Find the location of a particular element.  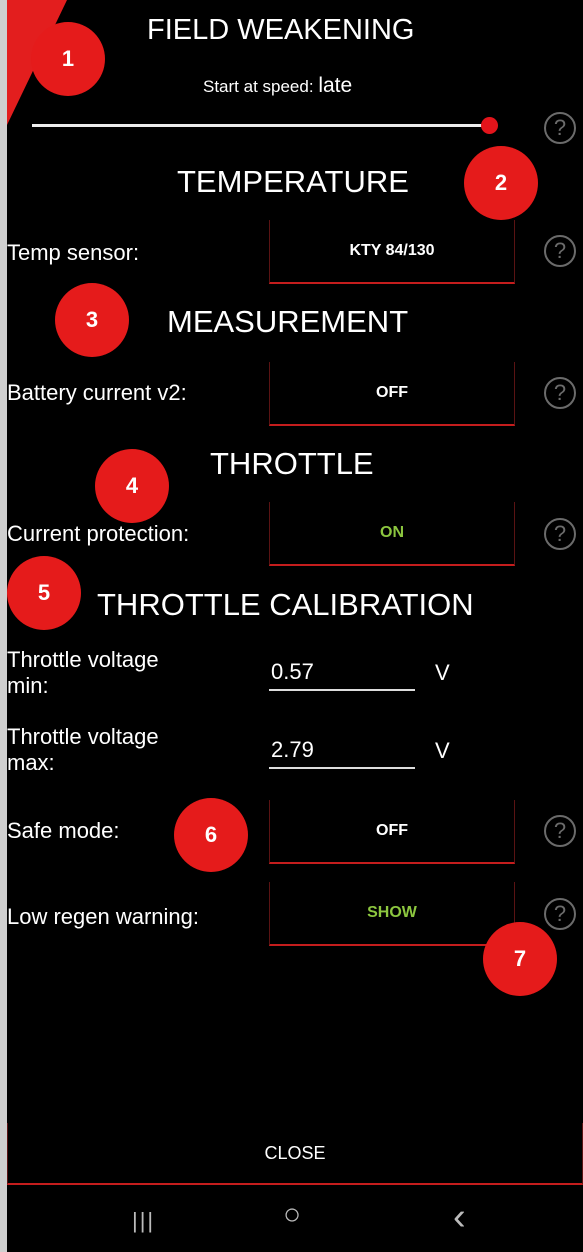

start-speed-label: Start at speed: is located at coordinates (258, 86).